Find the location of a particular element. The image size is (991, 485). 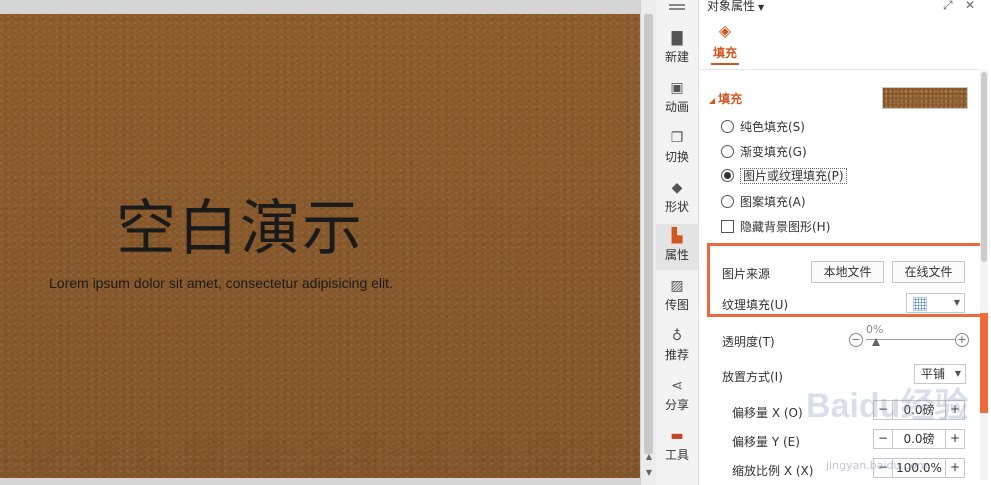

maximize-icon: ⤢ is located at coordinates (948, 6).